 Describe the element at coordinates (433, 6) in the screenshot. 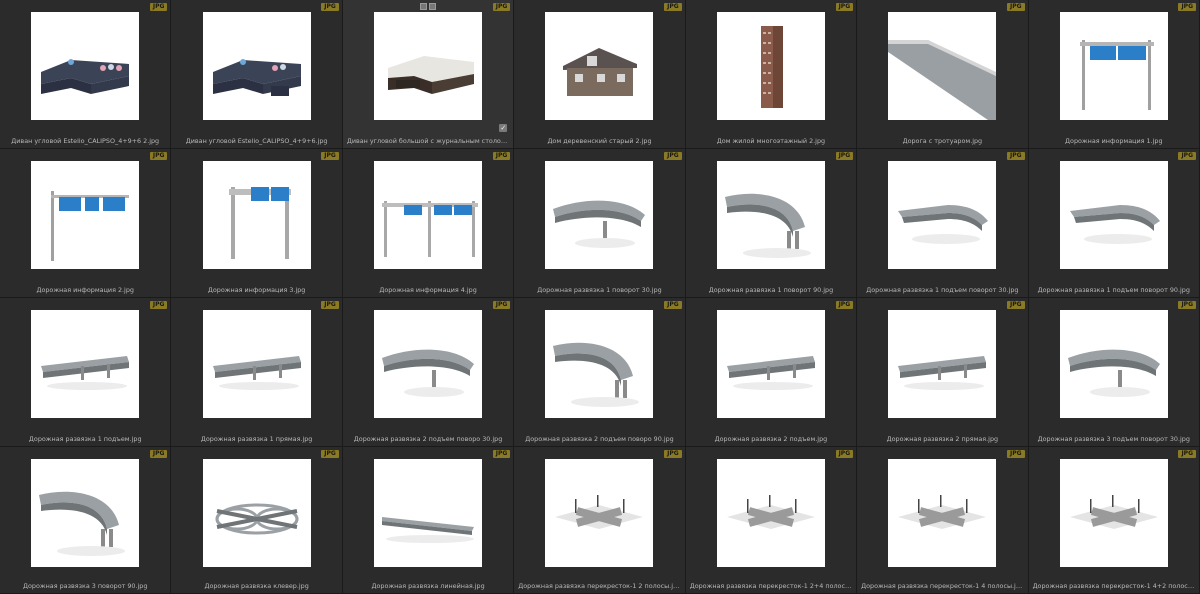

I see `edit-icon` at that location.